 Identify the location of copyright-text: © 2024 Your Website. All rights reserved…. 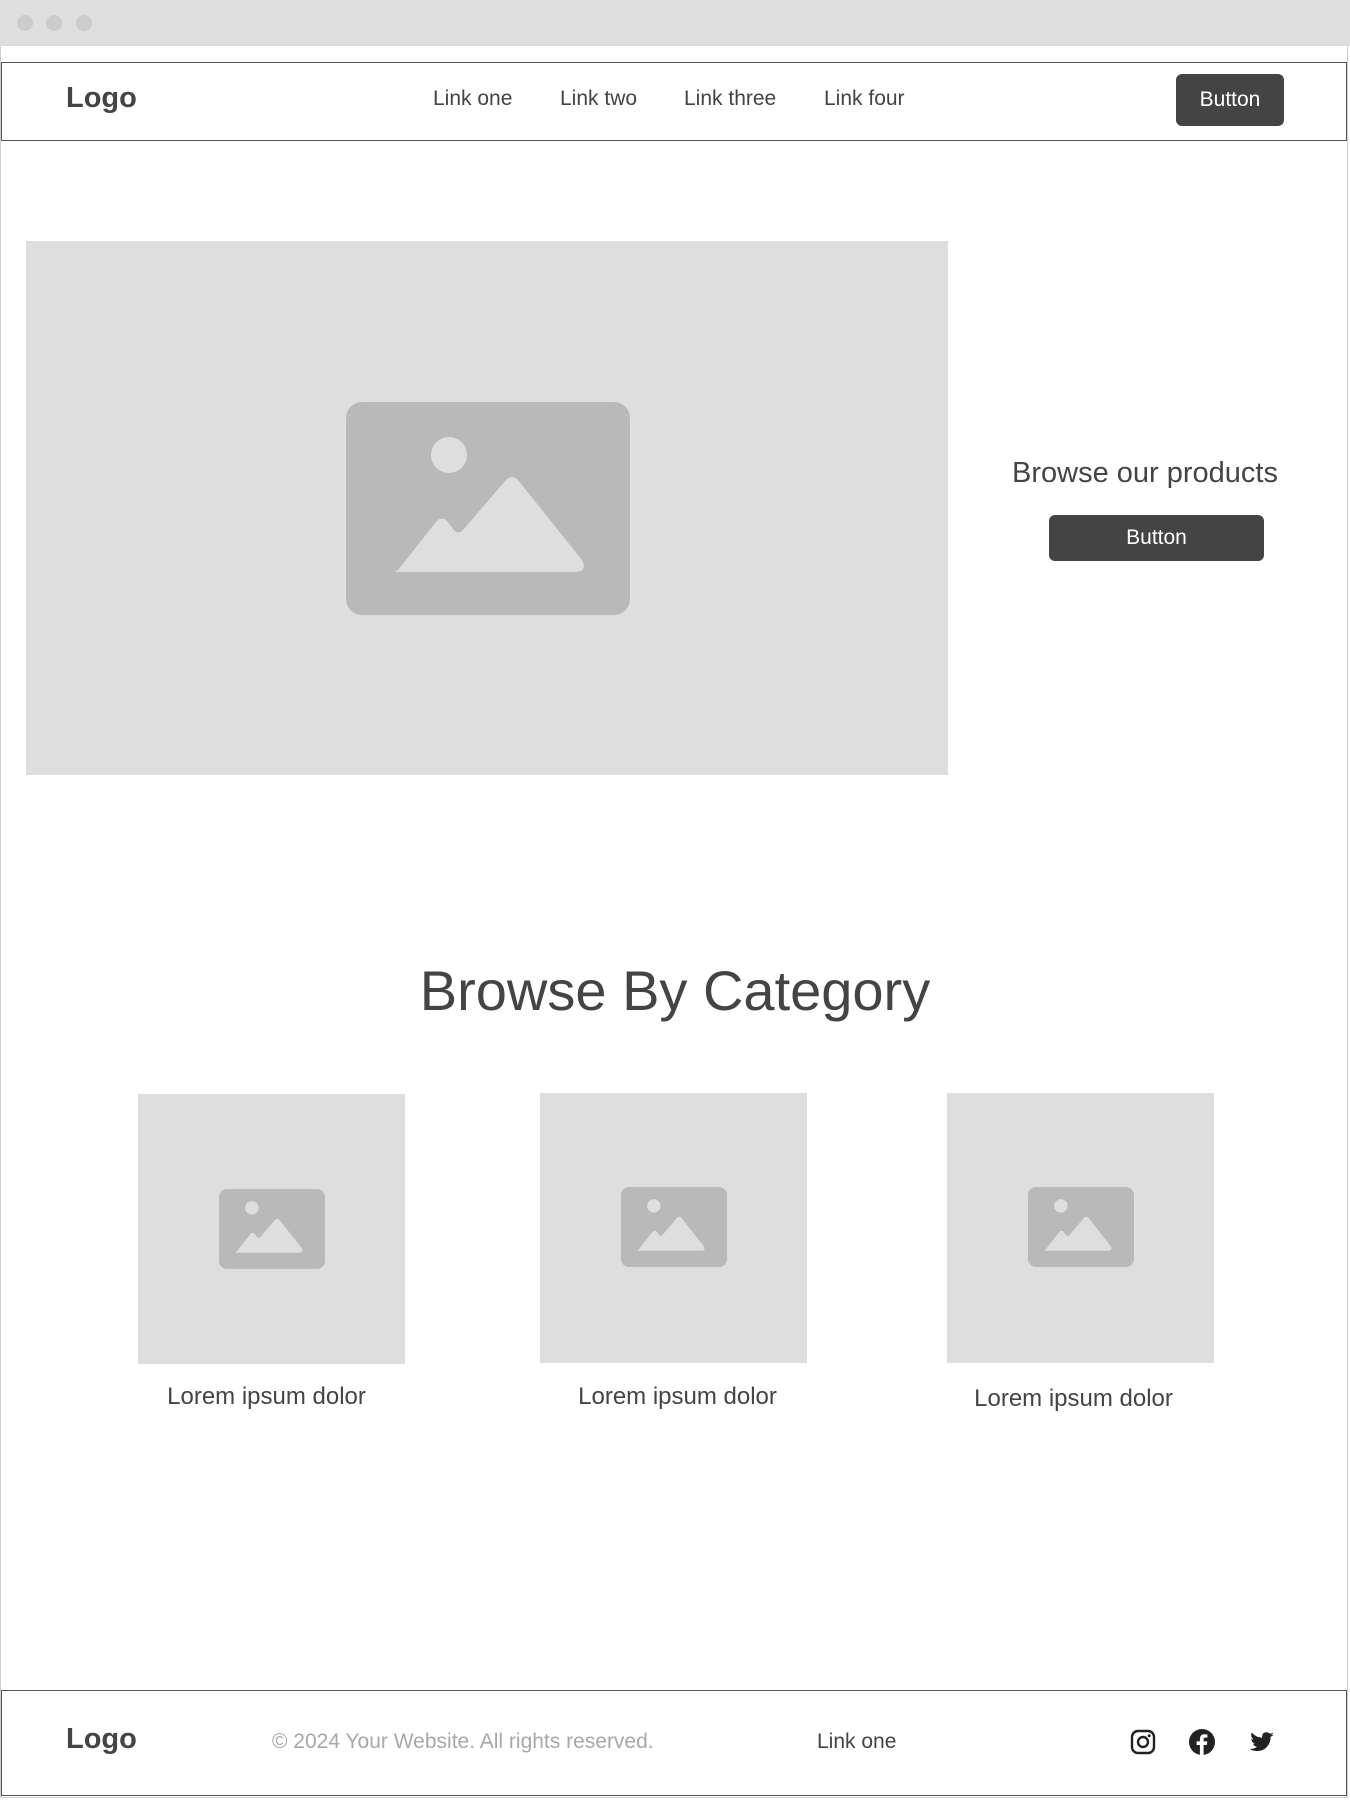
(463, 1741).